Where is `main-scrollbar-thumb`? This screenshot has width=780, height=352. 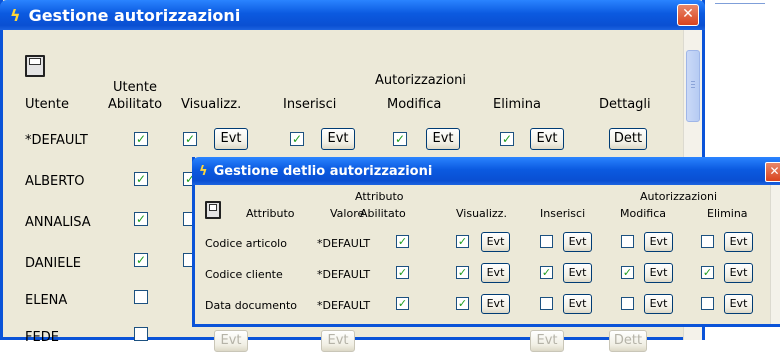
main-scrollbar-thumb is located at coordinates (693, 86).